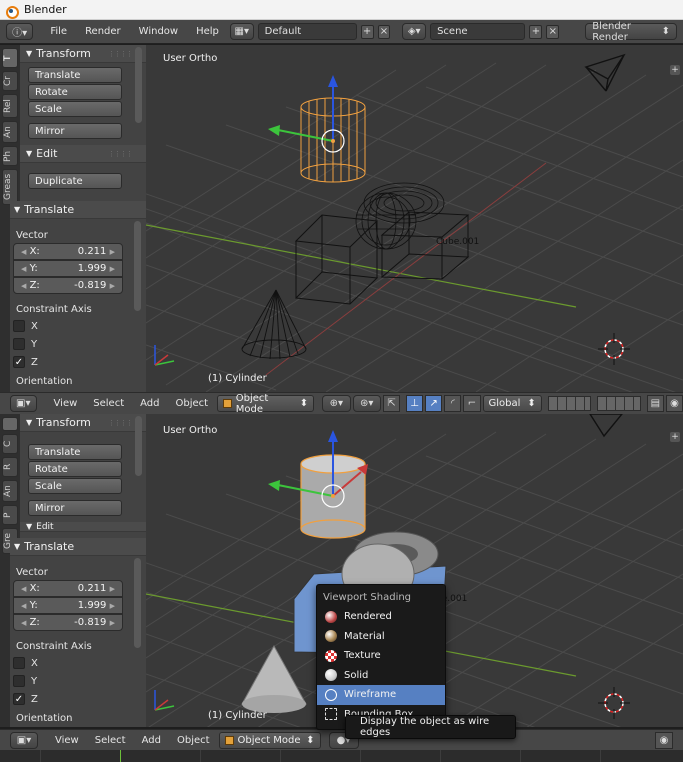 The image size is (683, 762). Describe the element at coordinates (58, 31) in the screenshot. I see `menu-file: File` at that location.